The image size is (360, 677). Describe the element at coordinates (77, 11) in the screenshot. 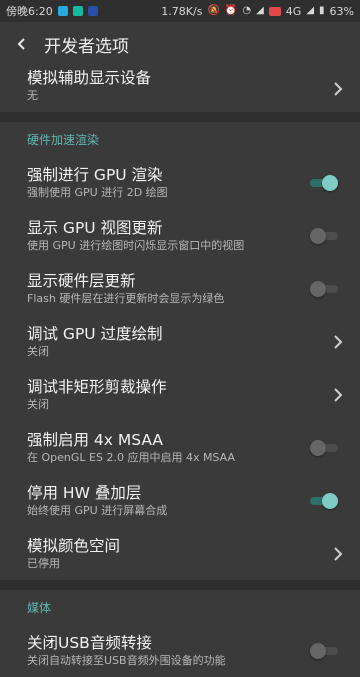

I see `shield-notification-icon` at that location.